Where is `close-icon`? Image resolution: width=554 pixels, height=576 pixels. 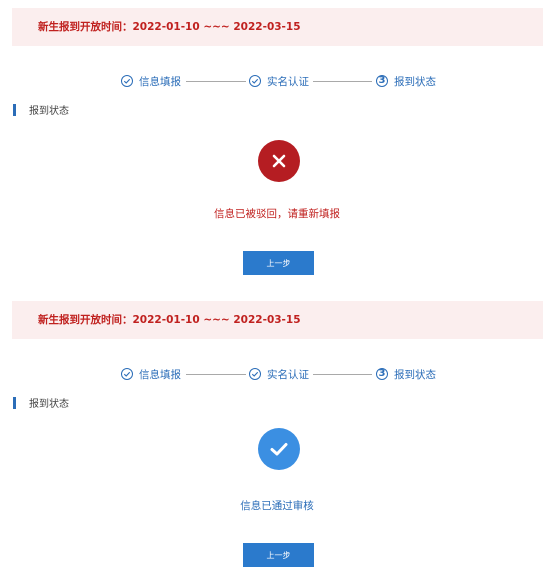
close-icon is located at coordinates (279, 161).